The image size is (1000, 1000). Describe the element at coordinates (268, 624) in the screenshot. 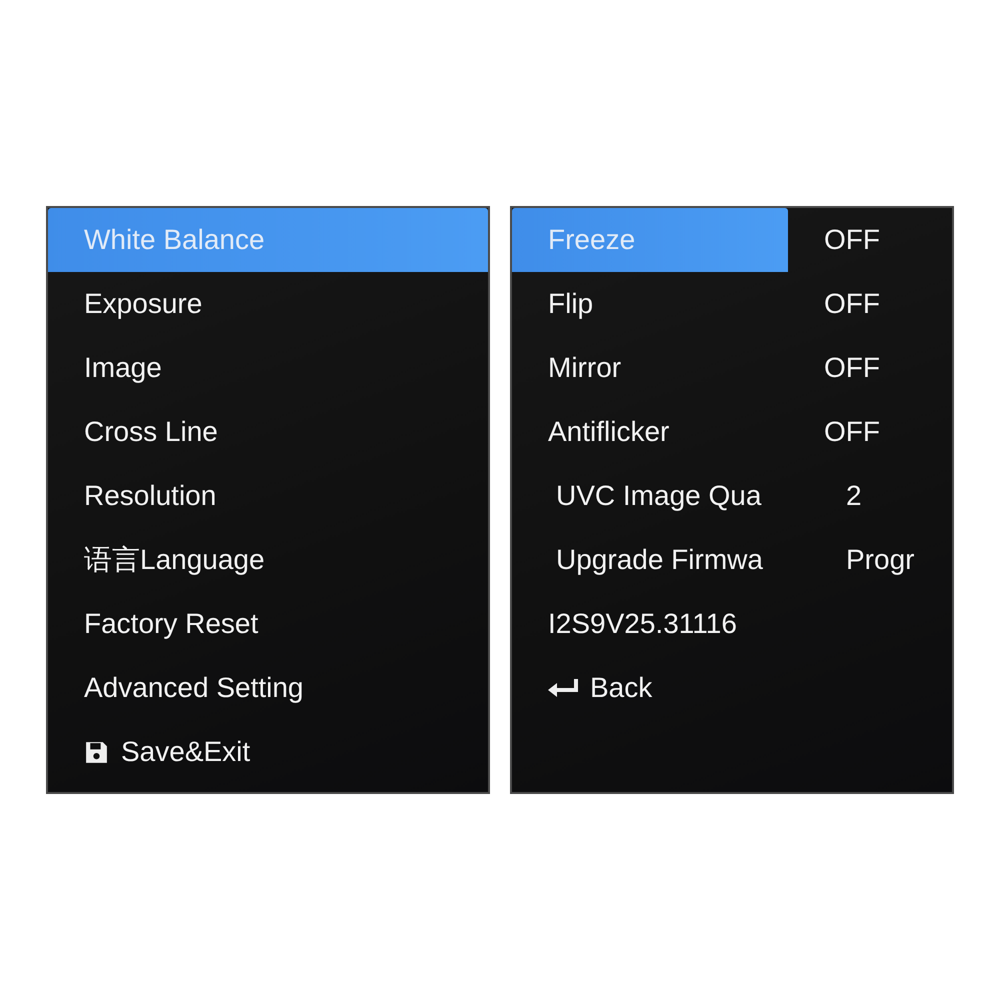

I see `menu-item: Factory Reset` at that location.